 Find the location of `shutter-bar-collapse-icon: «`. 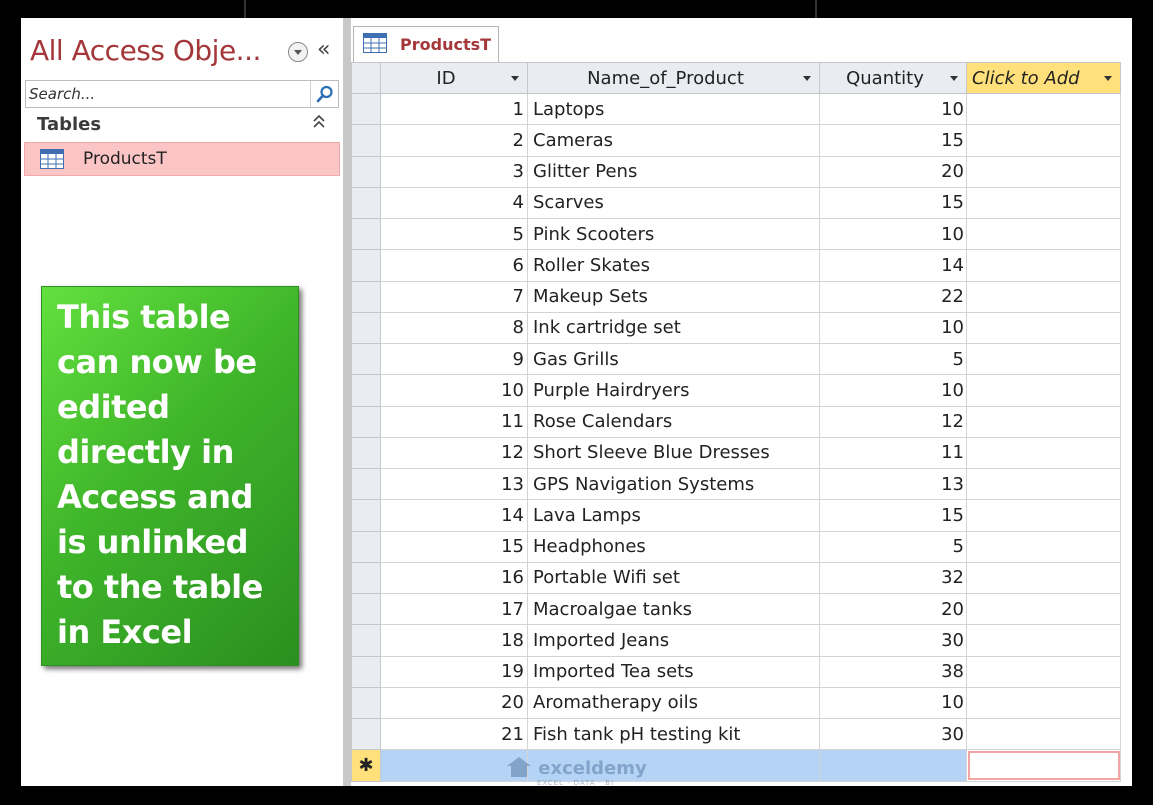

shutter-bar-collapse-icon: « is located at coordinates (323, 49).